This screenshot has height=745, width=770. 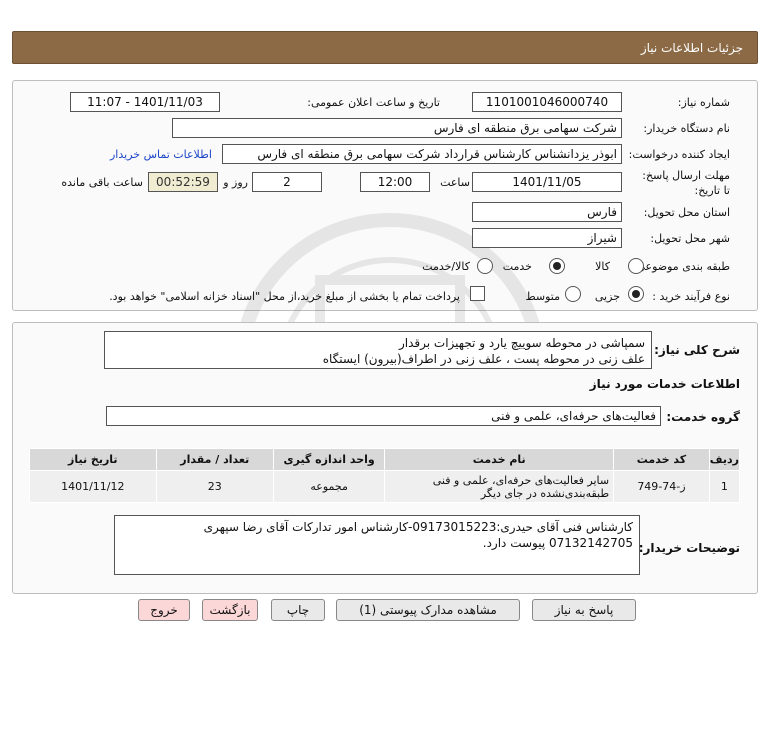 What do you see at coordinates (661, 486) in the screenshot?
I see `cell-service-code: ز-74-749` at bounding box center [661, 486].